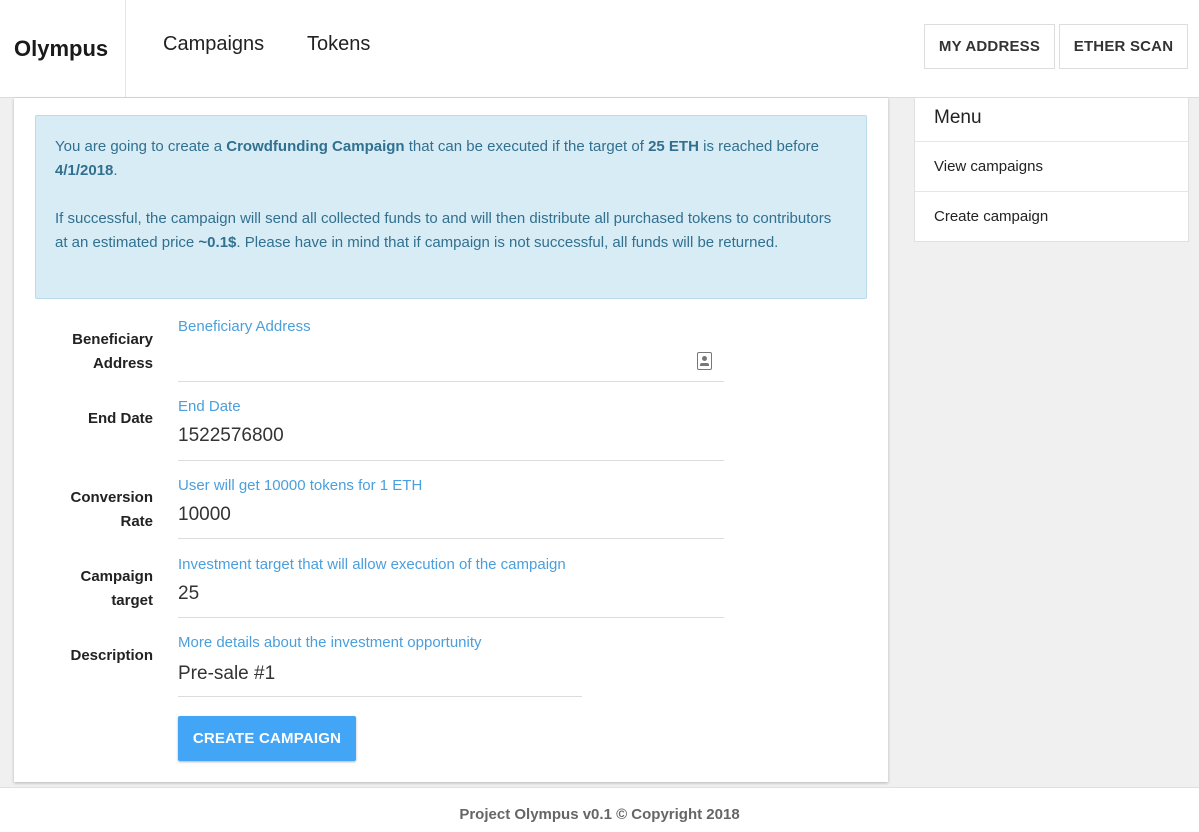 This screenshot has height=832, width=1199. What do you see at coordinates (244, 326) in the screenshot?
I see `beneficiary-hint: Beneficiary Address` at bounding box center [244, 326].